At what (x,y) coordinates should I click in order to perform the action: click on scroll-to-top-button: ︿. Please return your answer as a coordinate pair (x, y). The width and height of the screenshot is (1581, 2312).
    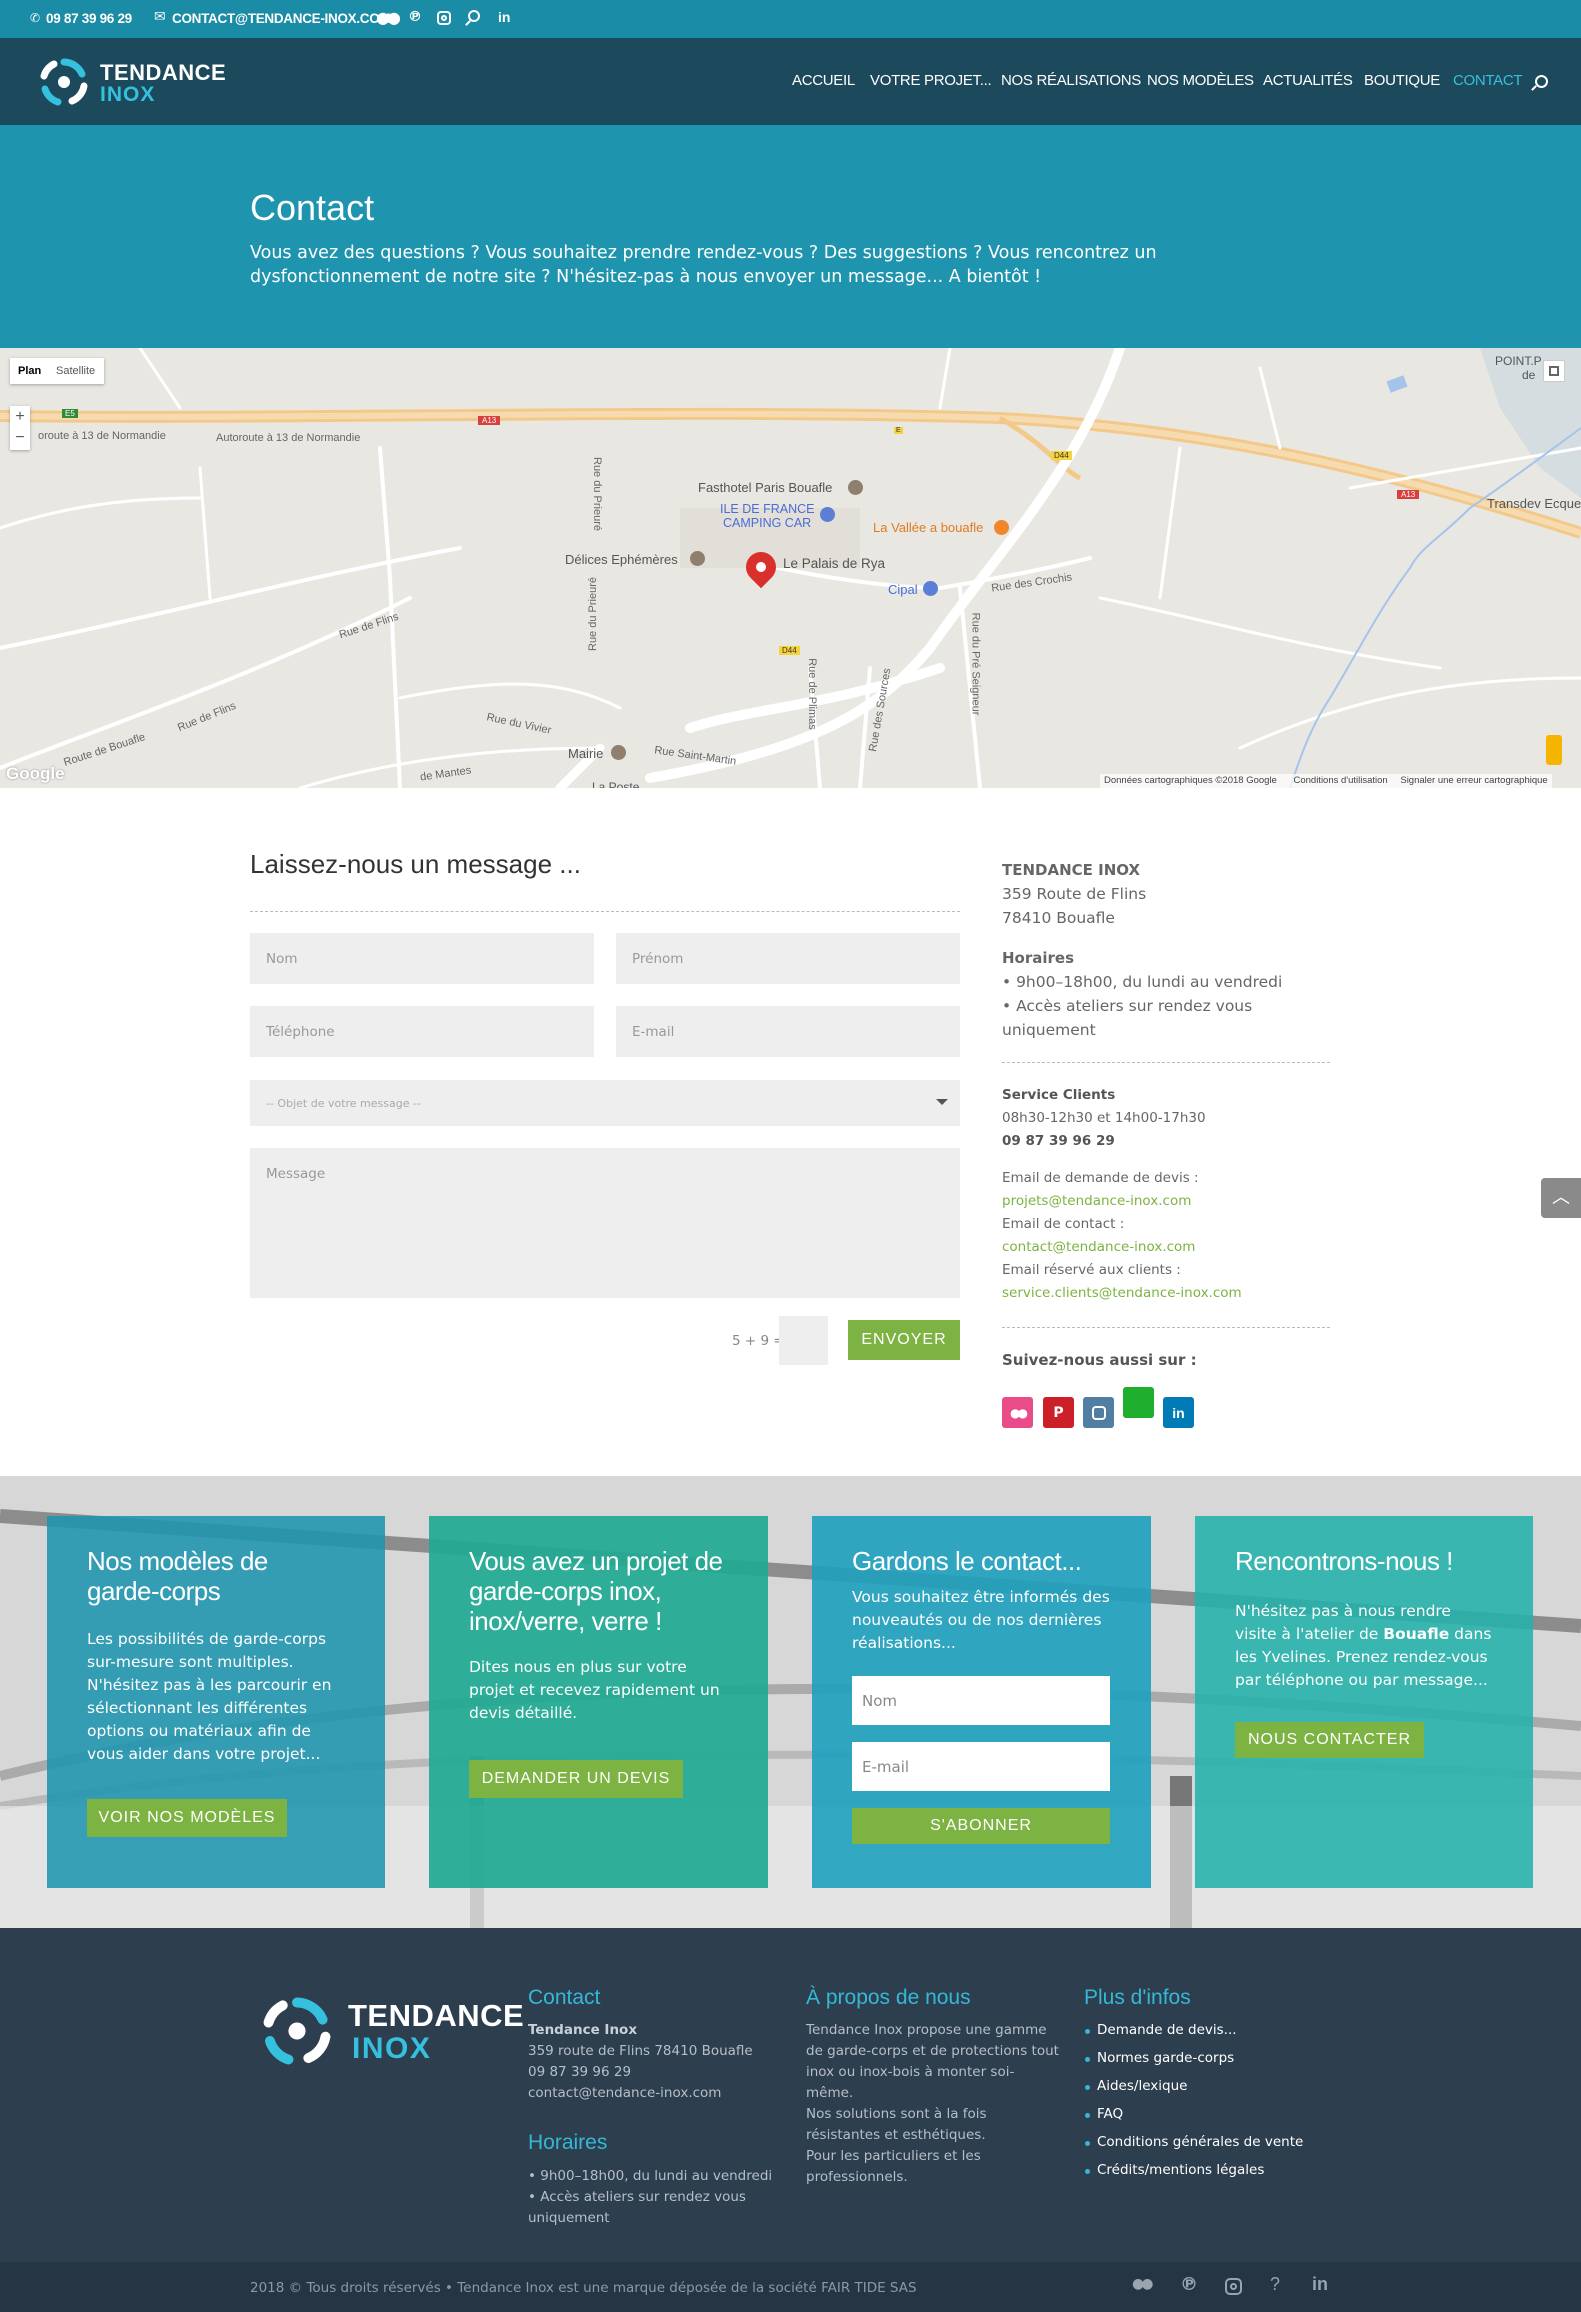
    Looking at the image, I should click on (1561, 1198).